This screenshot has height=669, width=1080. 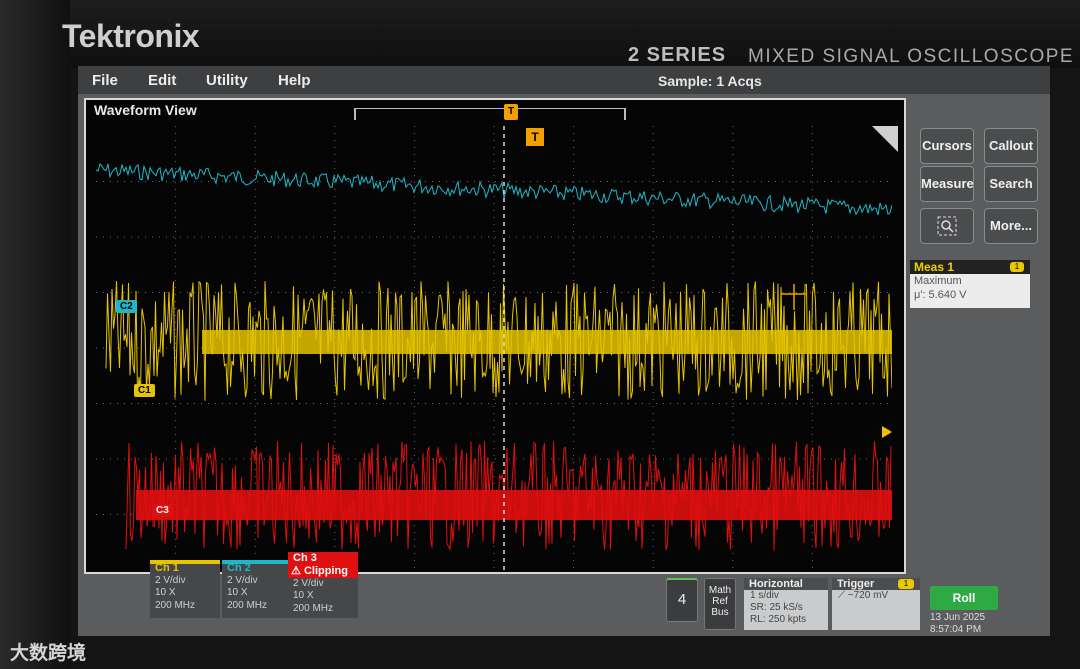 What do you see at coordinates (325, 571) in the screenshot?
I see `ch3-warning-text: Clipping` at bounding box center [325, 571].